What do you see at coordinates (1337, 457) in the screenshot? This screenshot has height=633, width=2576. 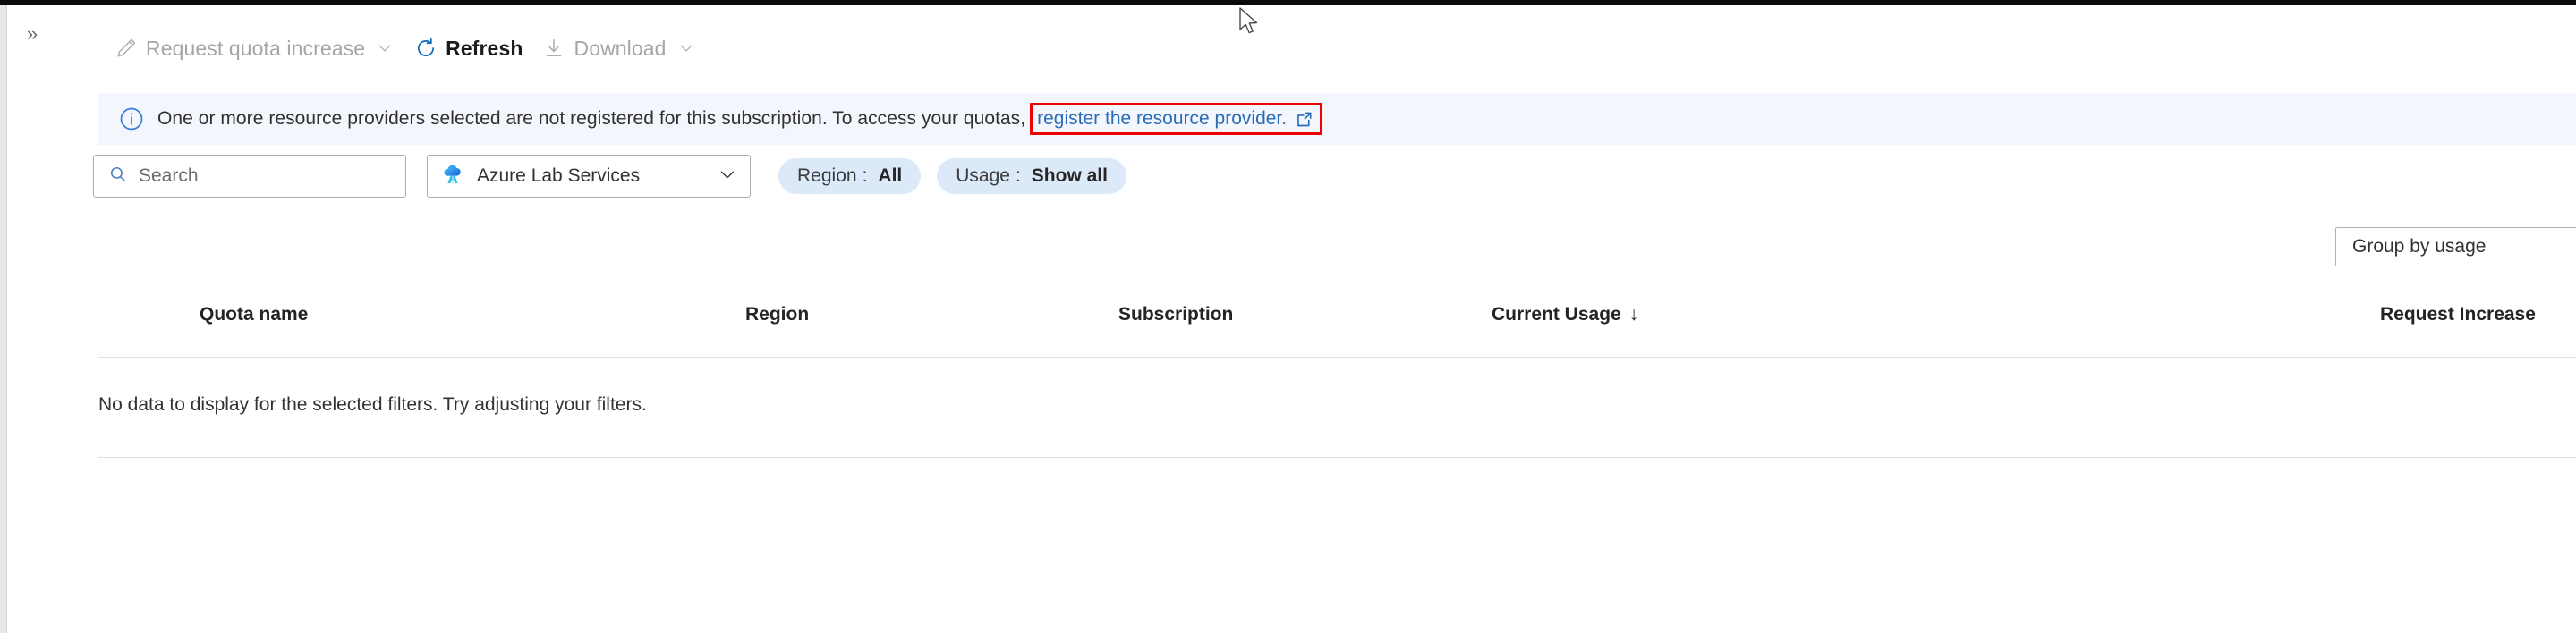 I see `table-bottom-divider` at bounding box center [1337, 457].